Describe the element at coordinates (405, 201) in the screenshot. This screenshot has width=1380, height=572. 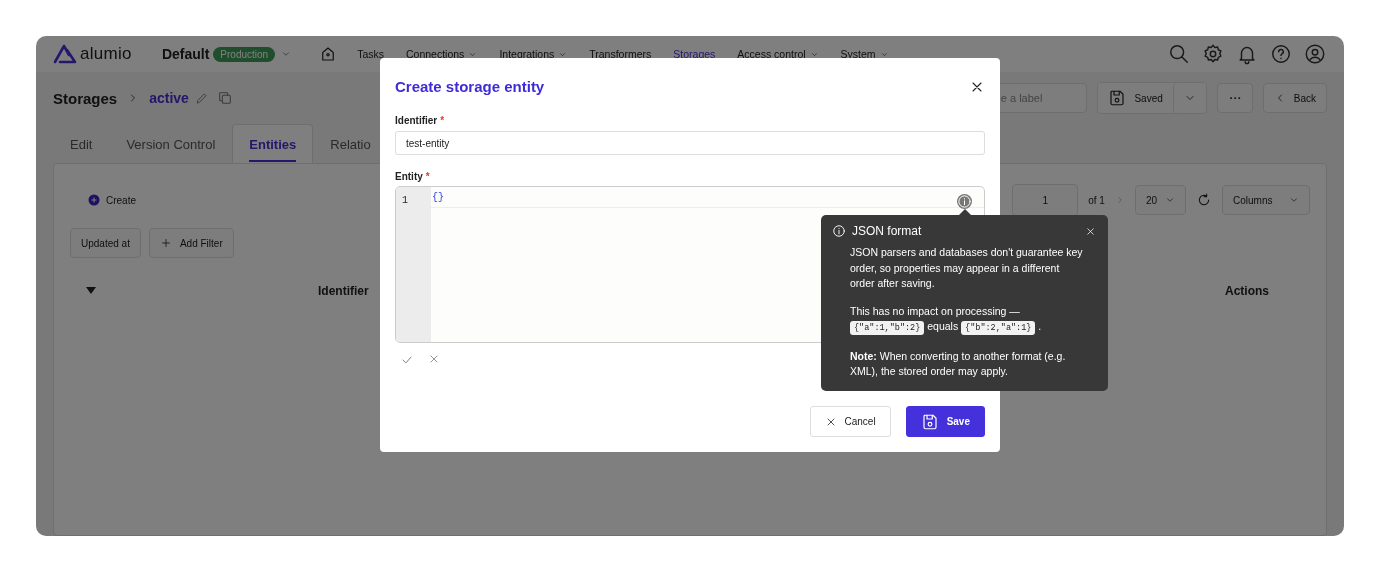
I see `line-number: 1` at that location.